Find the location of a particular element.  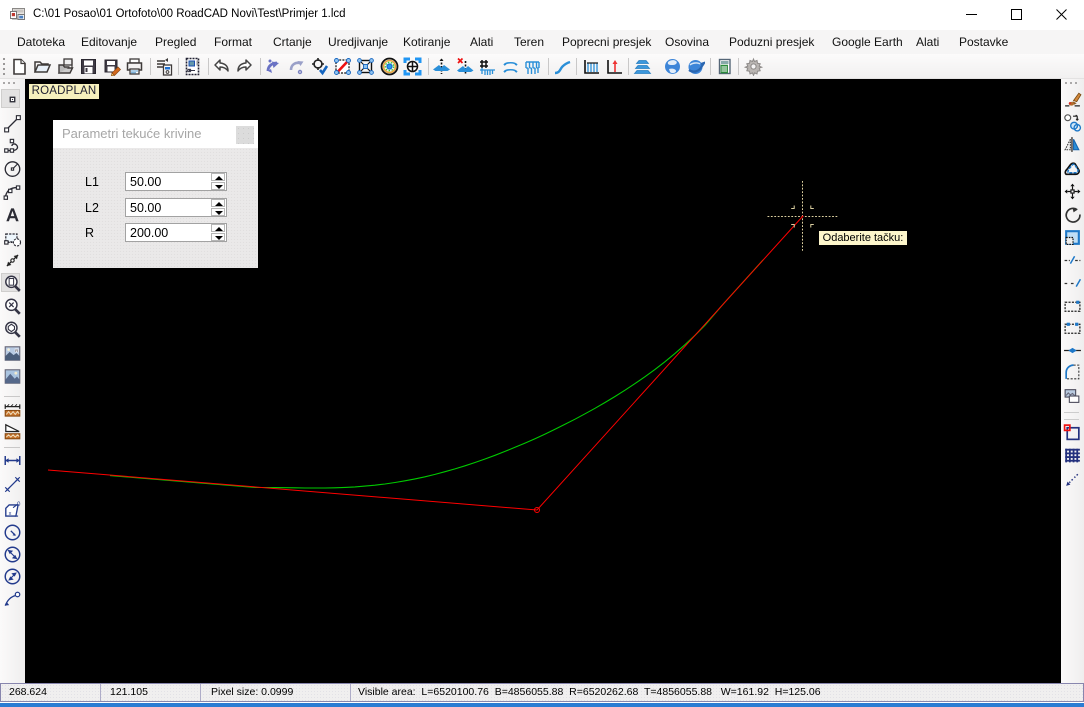

svg-text: 0 is located at coordinates (19, 504).